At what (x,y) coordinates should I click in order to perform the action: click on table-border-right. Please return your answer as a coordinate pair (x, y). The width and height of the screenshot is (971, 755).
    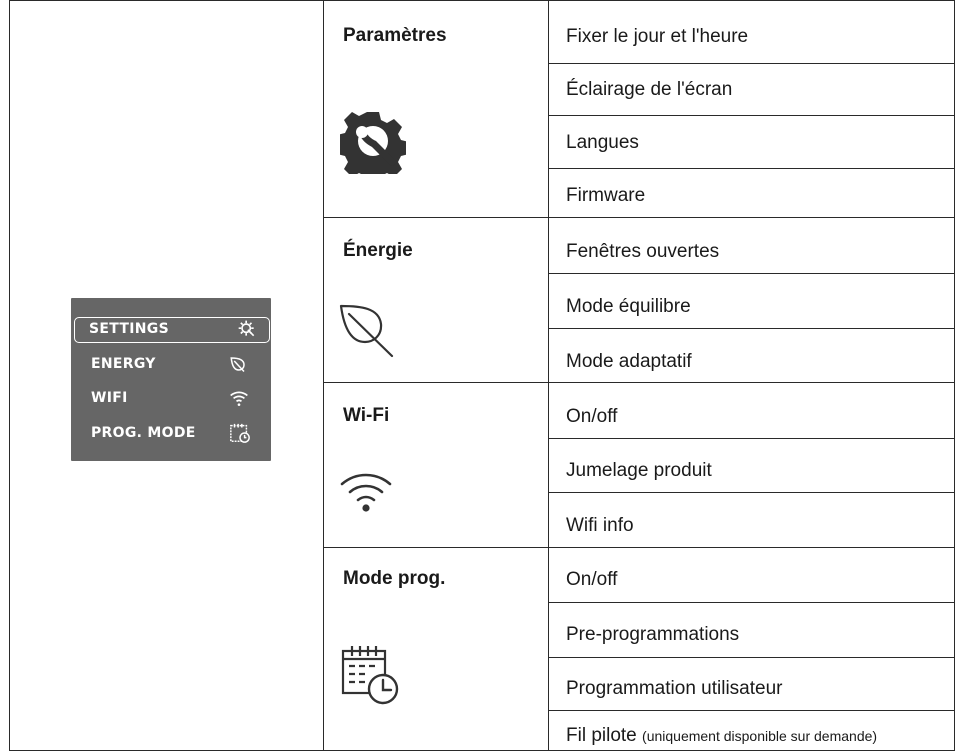
    Looking at the image, I should click on (954, 375).